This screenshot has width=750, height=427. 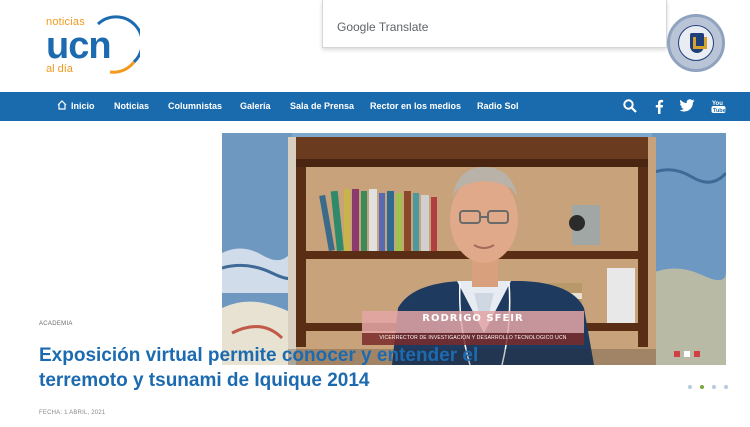 I want to click on university-seal, so click(x=696, y=43).